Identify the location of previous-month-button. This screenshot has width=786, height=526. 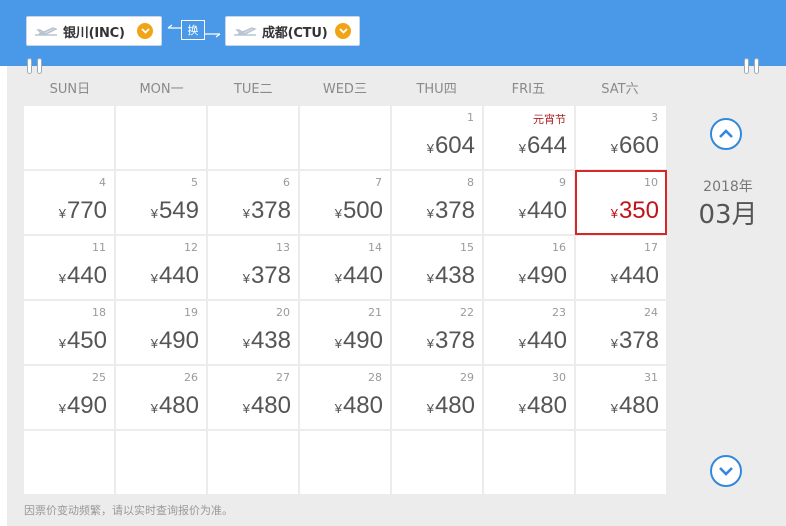
(726, 134).